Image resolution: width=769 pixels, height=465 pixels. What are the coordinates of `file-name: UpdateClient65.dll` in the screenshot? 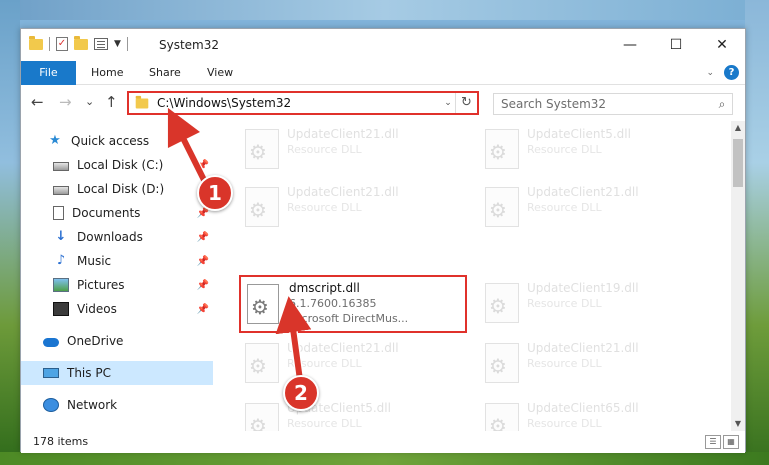 It's located at (583, 408).